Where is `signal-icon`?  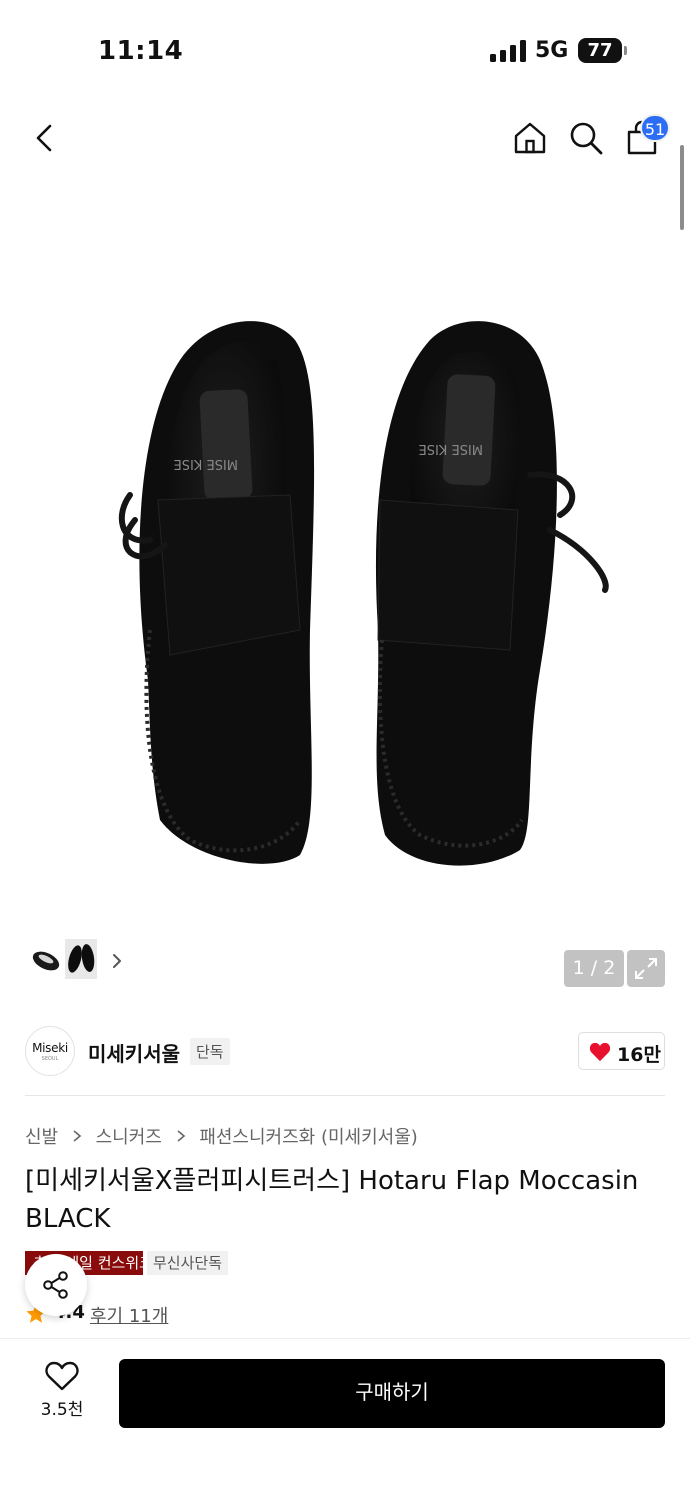 signal-icon is located at coordinates (508, 51).